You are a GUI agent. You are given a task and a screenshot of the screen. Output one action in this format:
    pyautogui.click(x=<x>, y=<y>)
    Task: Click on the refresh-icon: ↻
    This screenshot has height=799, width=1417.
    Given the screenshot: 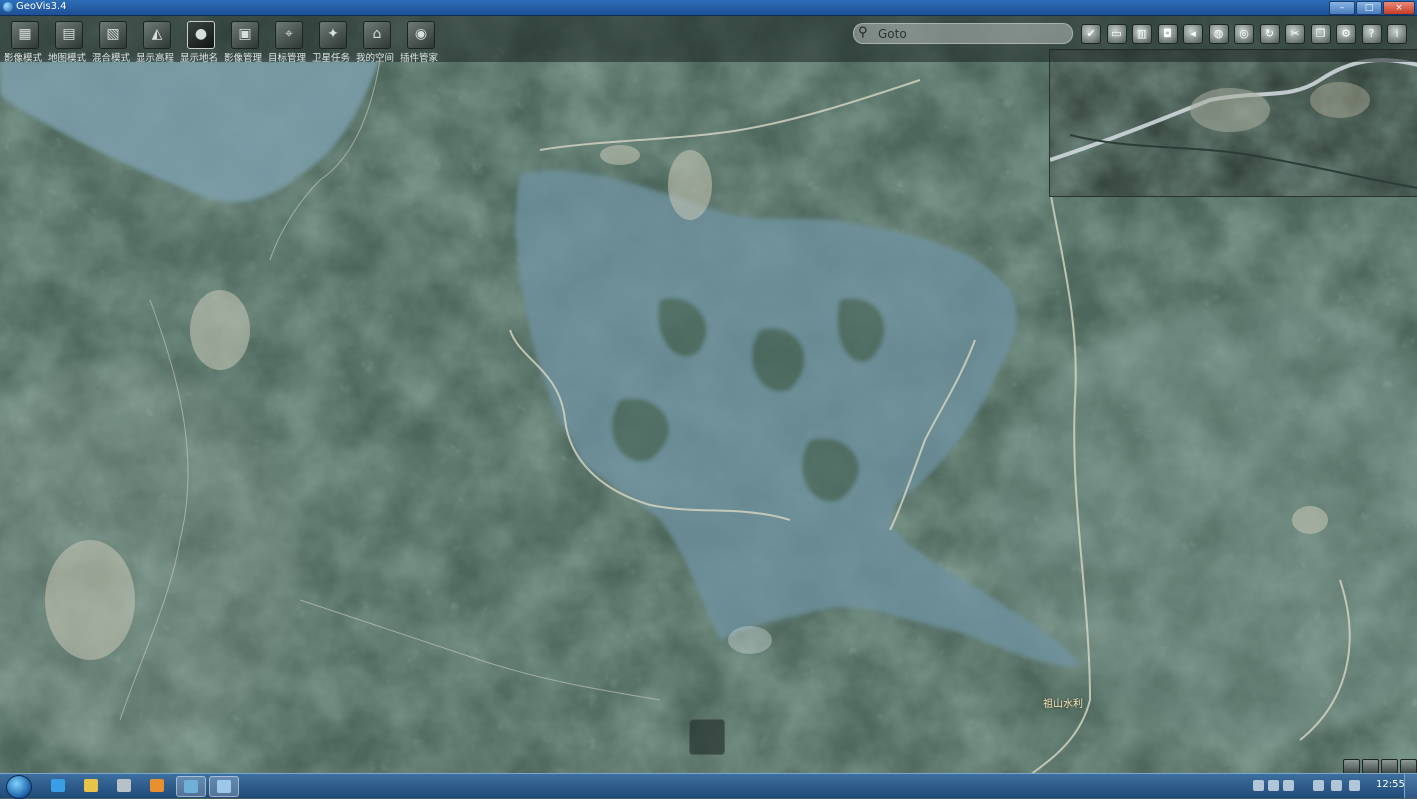 What is the action you would take?
    pyautogui.click(x=1269, y=34)
    